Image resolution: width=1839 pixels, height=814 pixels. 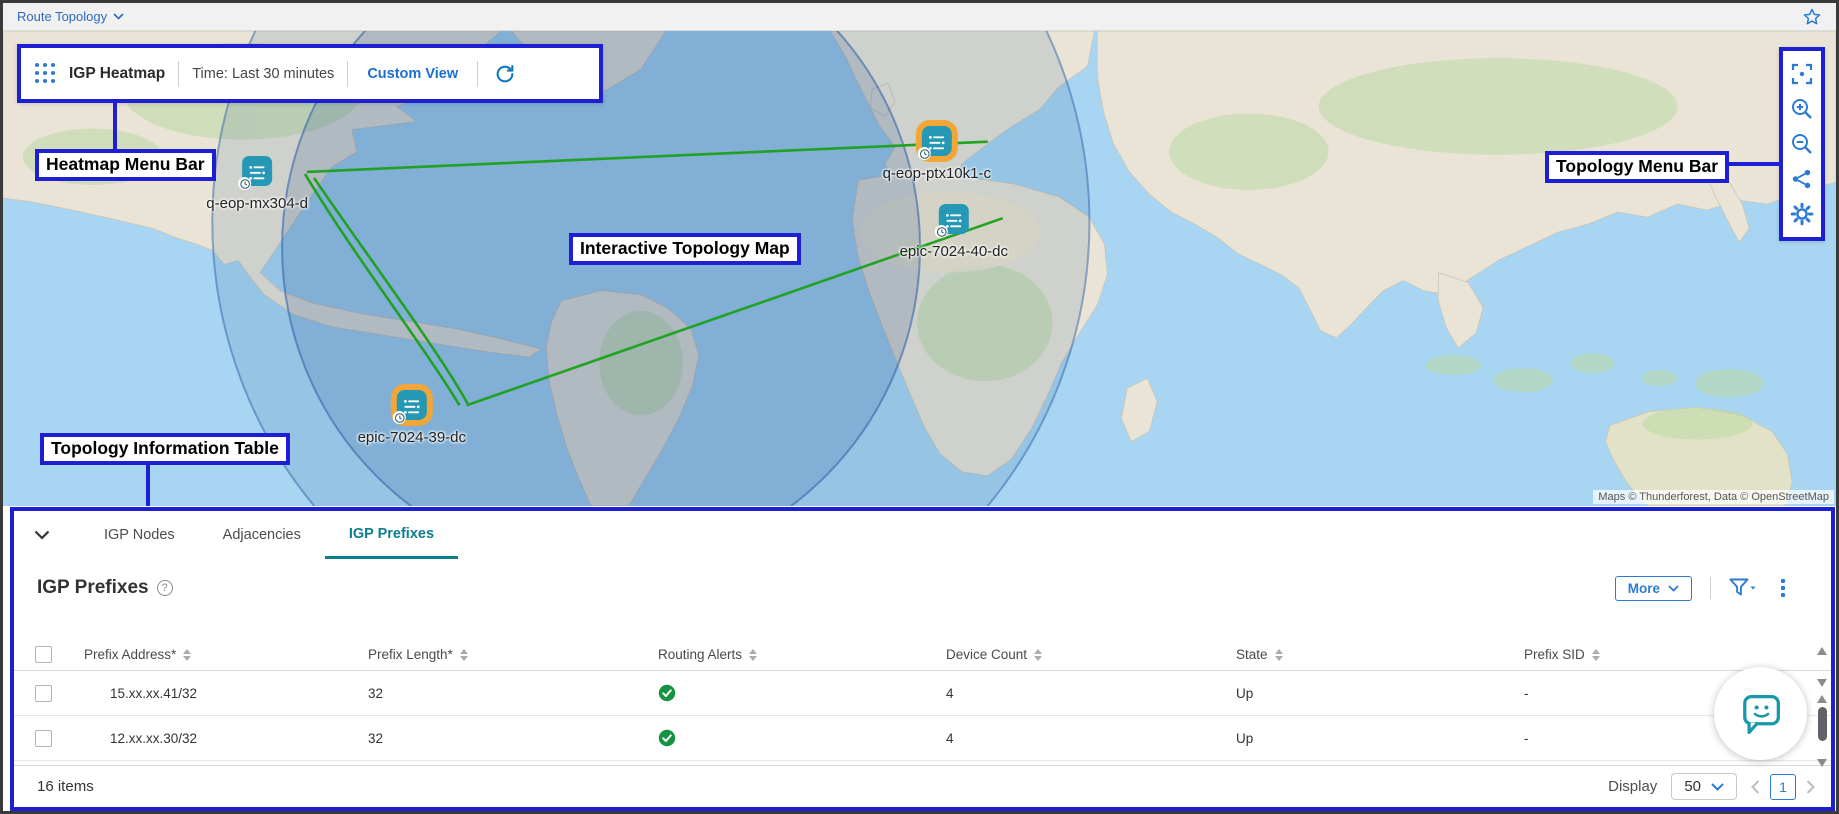 I want to click on grid-handle-icon, so click(x=45, y=73).